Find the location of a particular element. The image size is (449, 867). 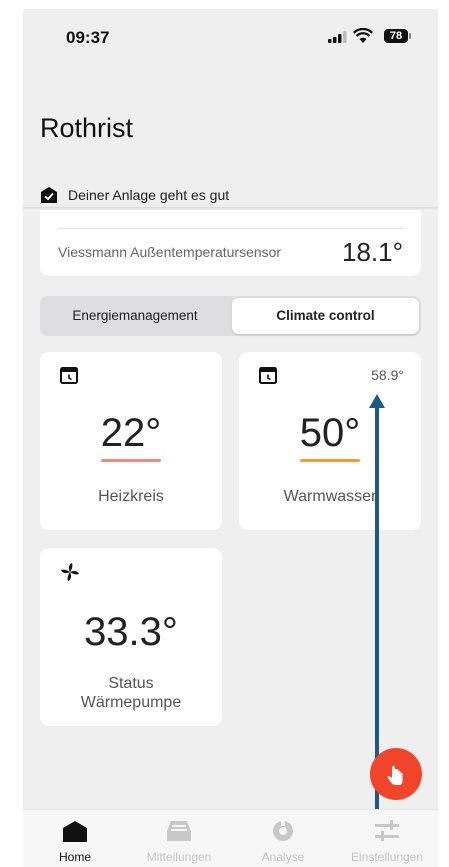

tab-analyse: Analyse is located at coordinates (283, 838).